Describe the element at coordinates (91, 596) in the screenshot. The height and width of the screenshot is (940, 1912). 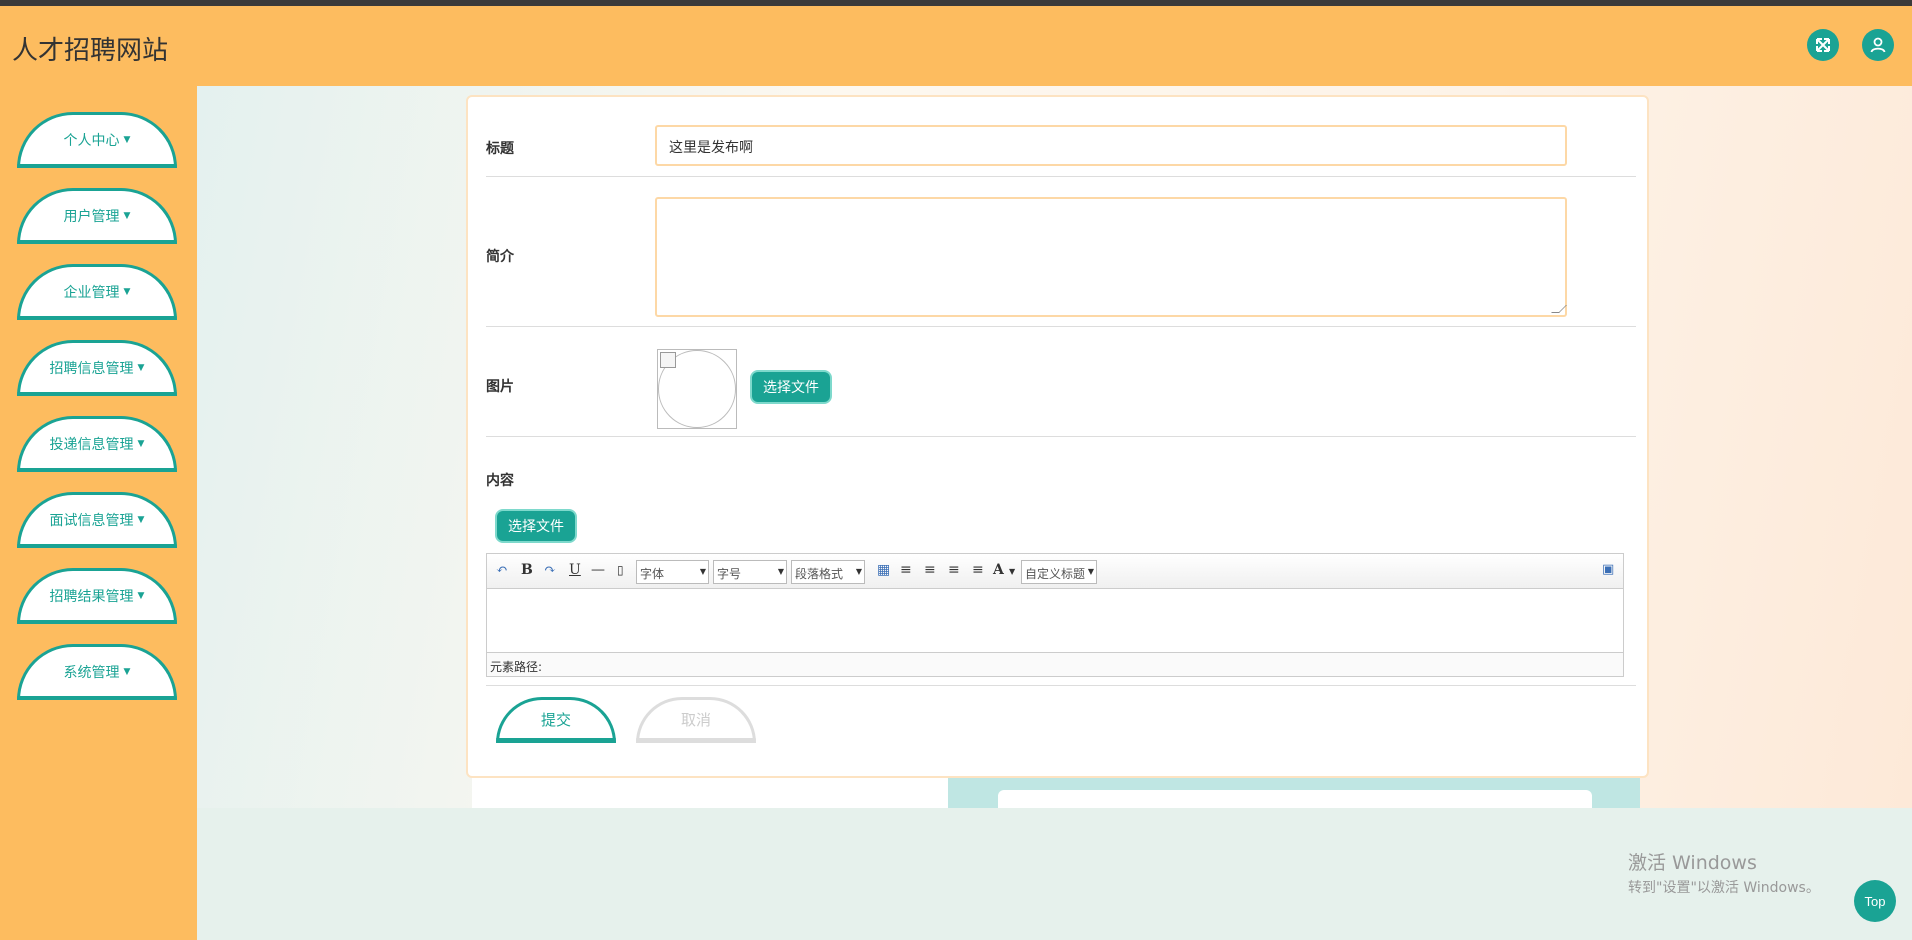
I see `sidebar-item-label: 招聘结果管理` at that location.